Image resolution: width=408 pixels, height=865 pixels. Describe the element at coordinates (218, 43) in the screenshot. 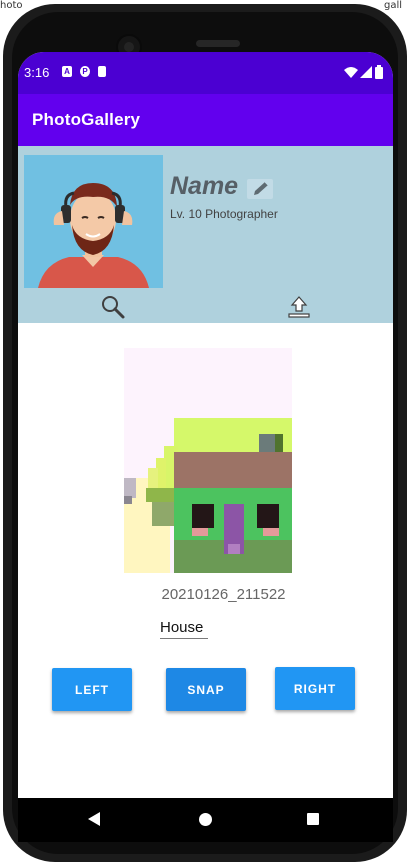

I see `earpiece-speaker` at that location.